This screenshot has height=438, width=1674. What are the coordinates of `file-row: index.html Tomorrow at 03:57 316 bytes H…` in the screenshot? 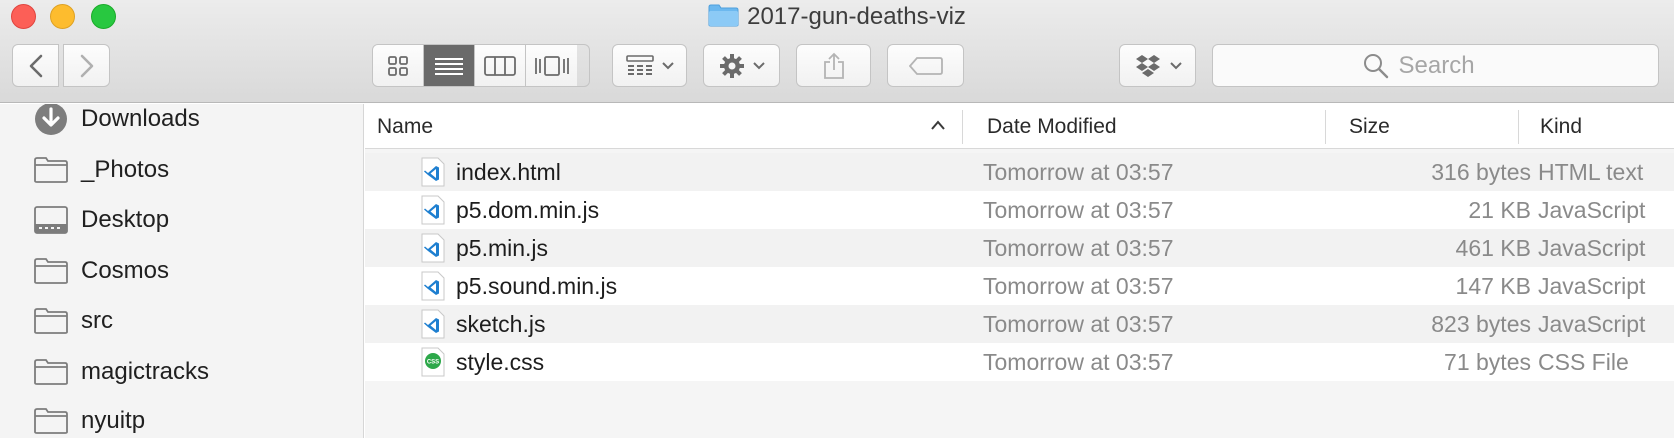 It's located at (1019, 172).